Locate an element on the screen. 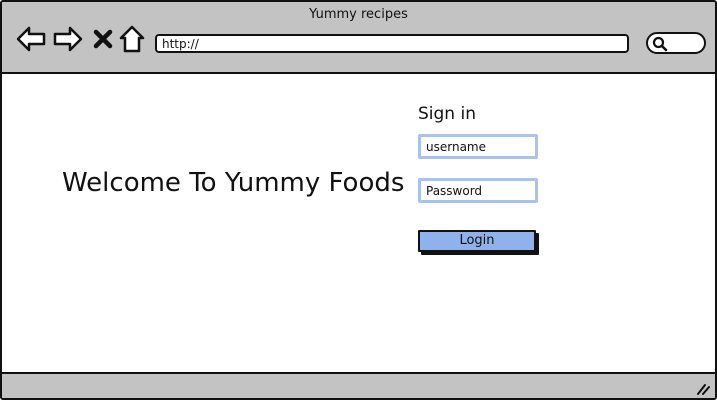  search-icon is located at coordinates (660, 44).